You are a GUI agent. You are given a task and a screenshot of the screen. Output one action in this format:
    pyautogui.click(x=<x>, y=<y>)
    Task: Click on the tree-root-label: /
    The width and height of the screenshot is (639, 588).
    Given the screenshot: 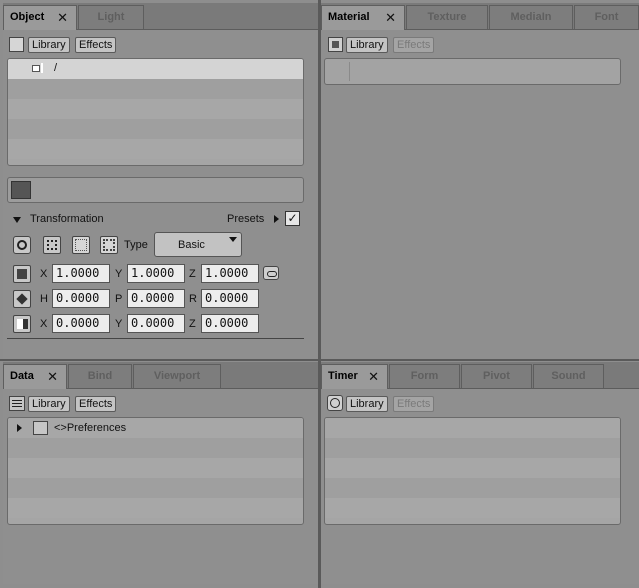 What is the action you would take?
    pyautogui.click(x=56, y=68)
    